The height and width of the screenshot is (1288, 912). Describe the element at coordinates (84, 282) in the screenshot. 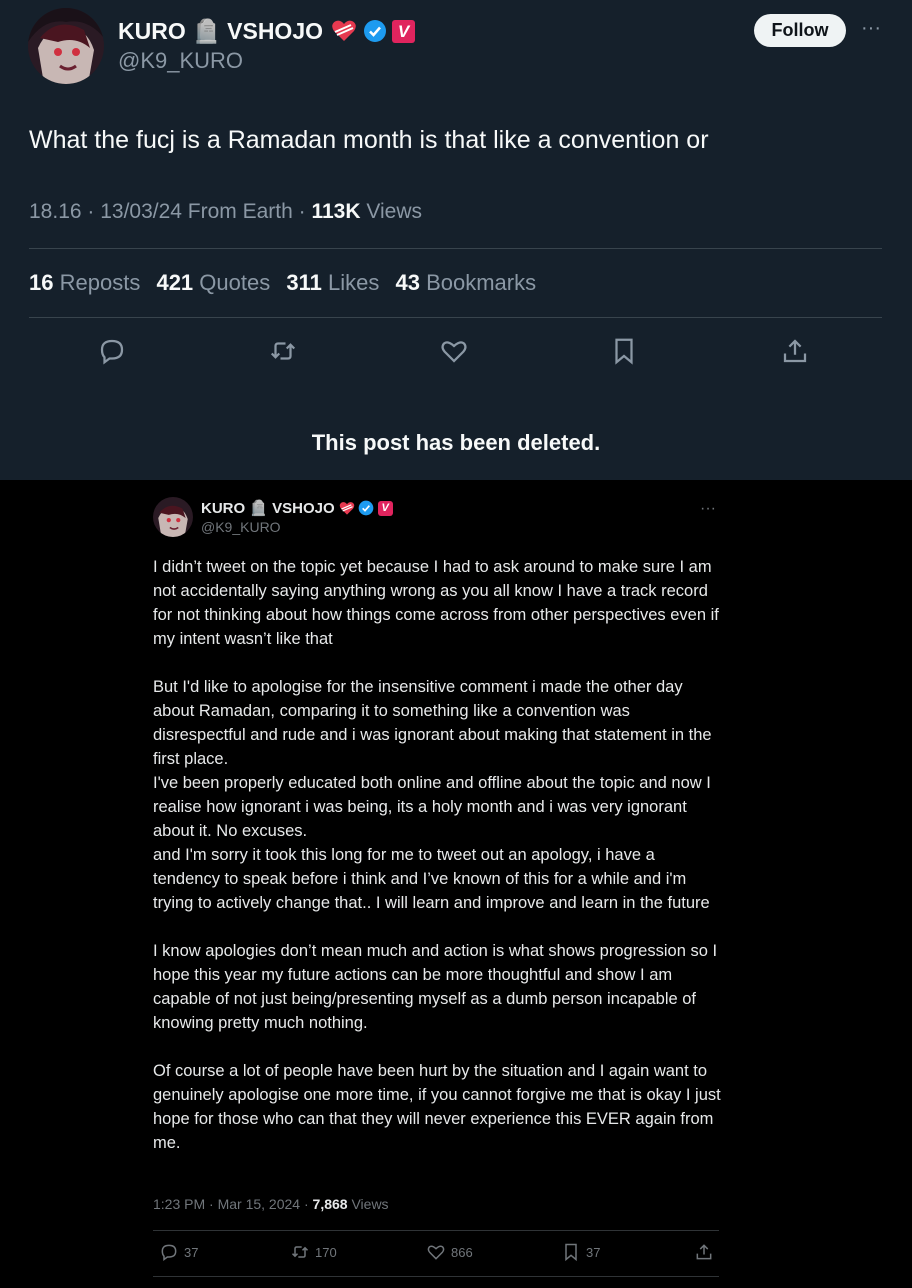

I see `reposts-stat: 16 Reposts` at that location.